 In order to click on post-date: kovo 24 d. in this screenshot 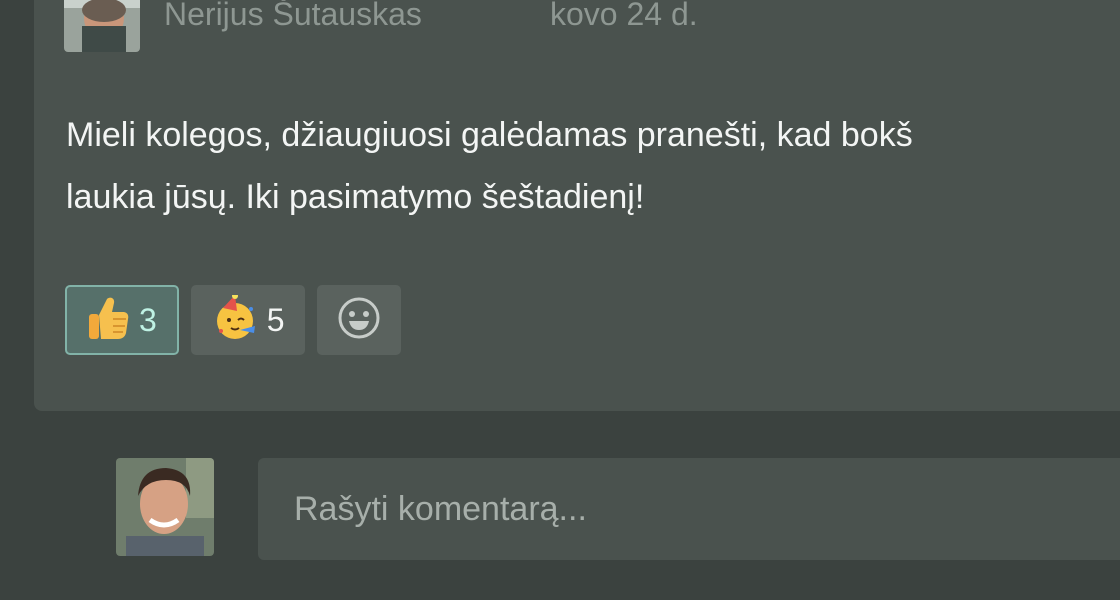, I will do `click(624, 16)`.